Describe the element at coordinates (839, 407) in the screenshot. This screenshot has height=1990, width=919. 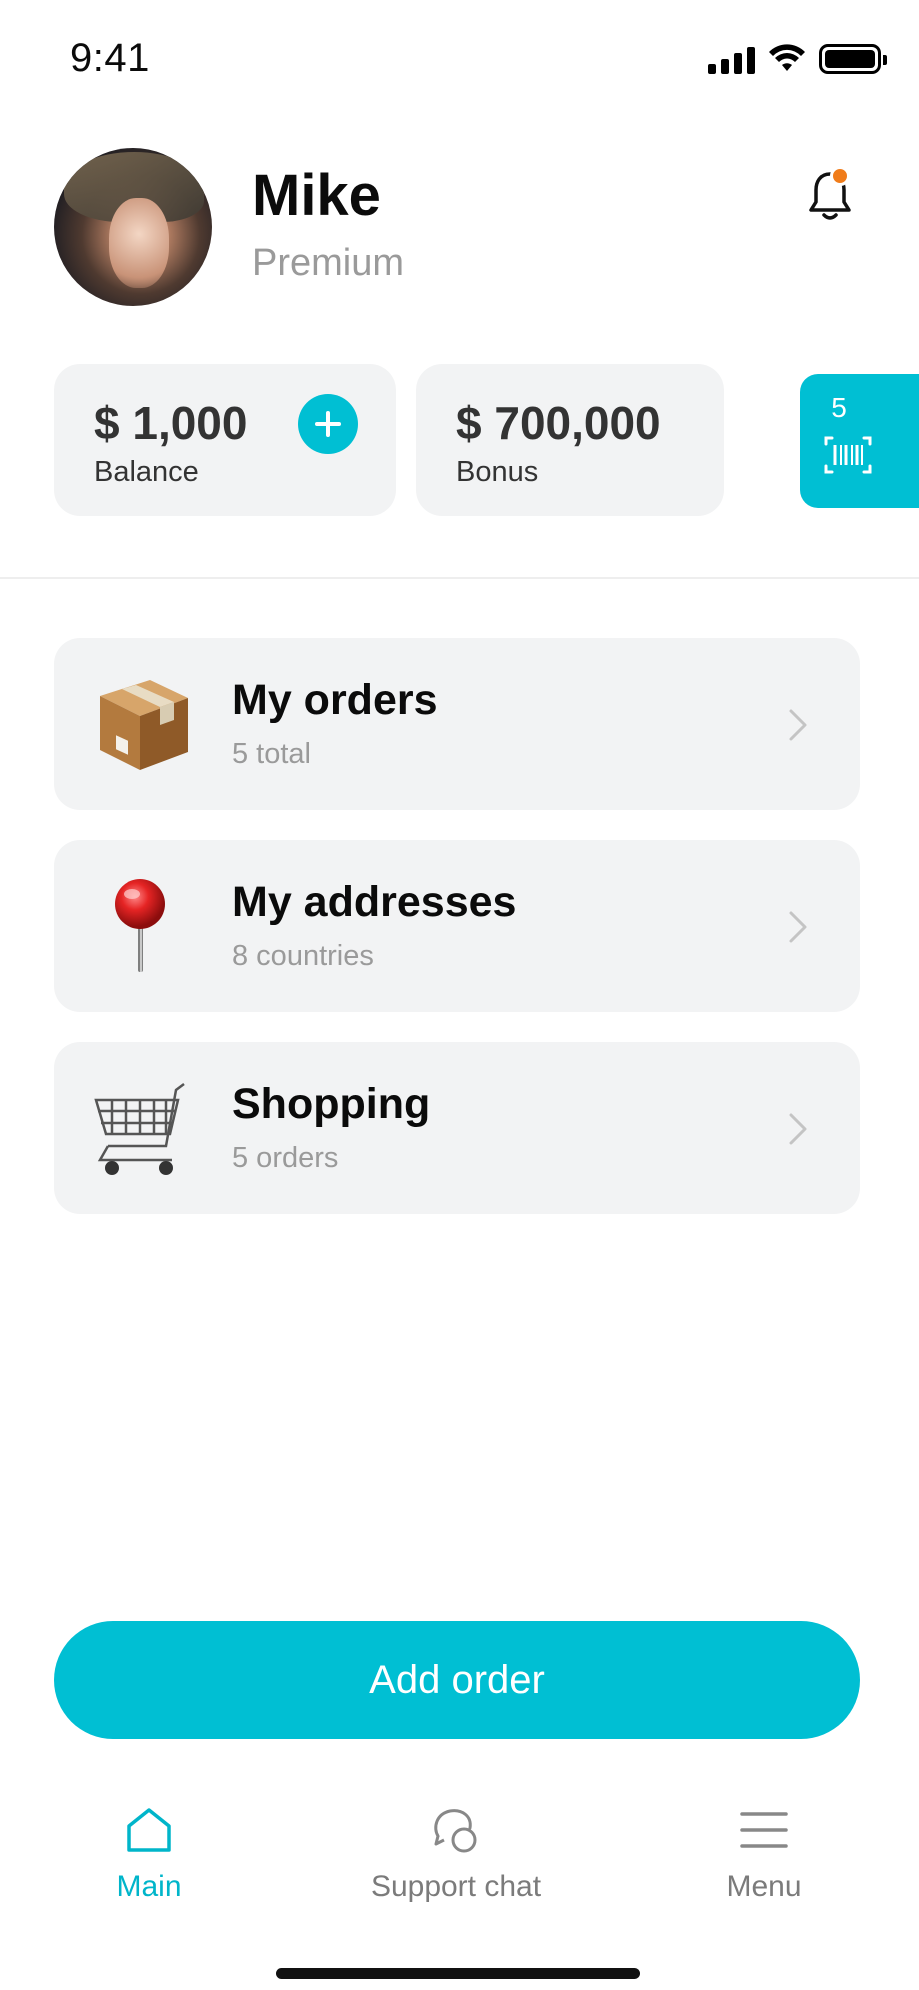
I see `barcode-count: 5` at that location.